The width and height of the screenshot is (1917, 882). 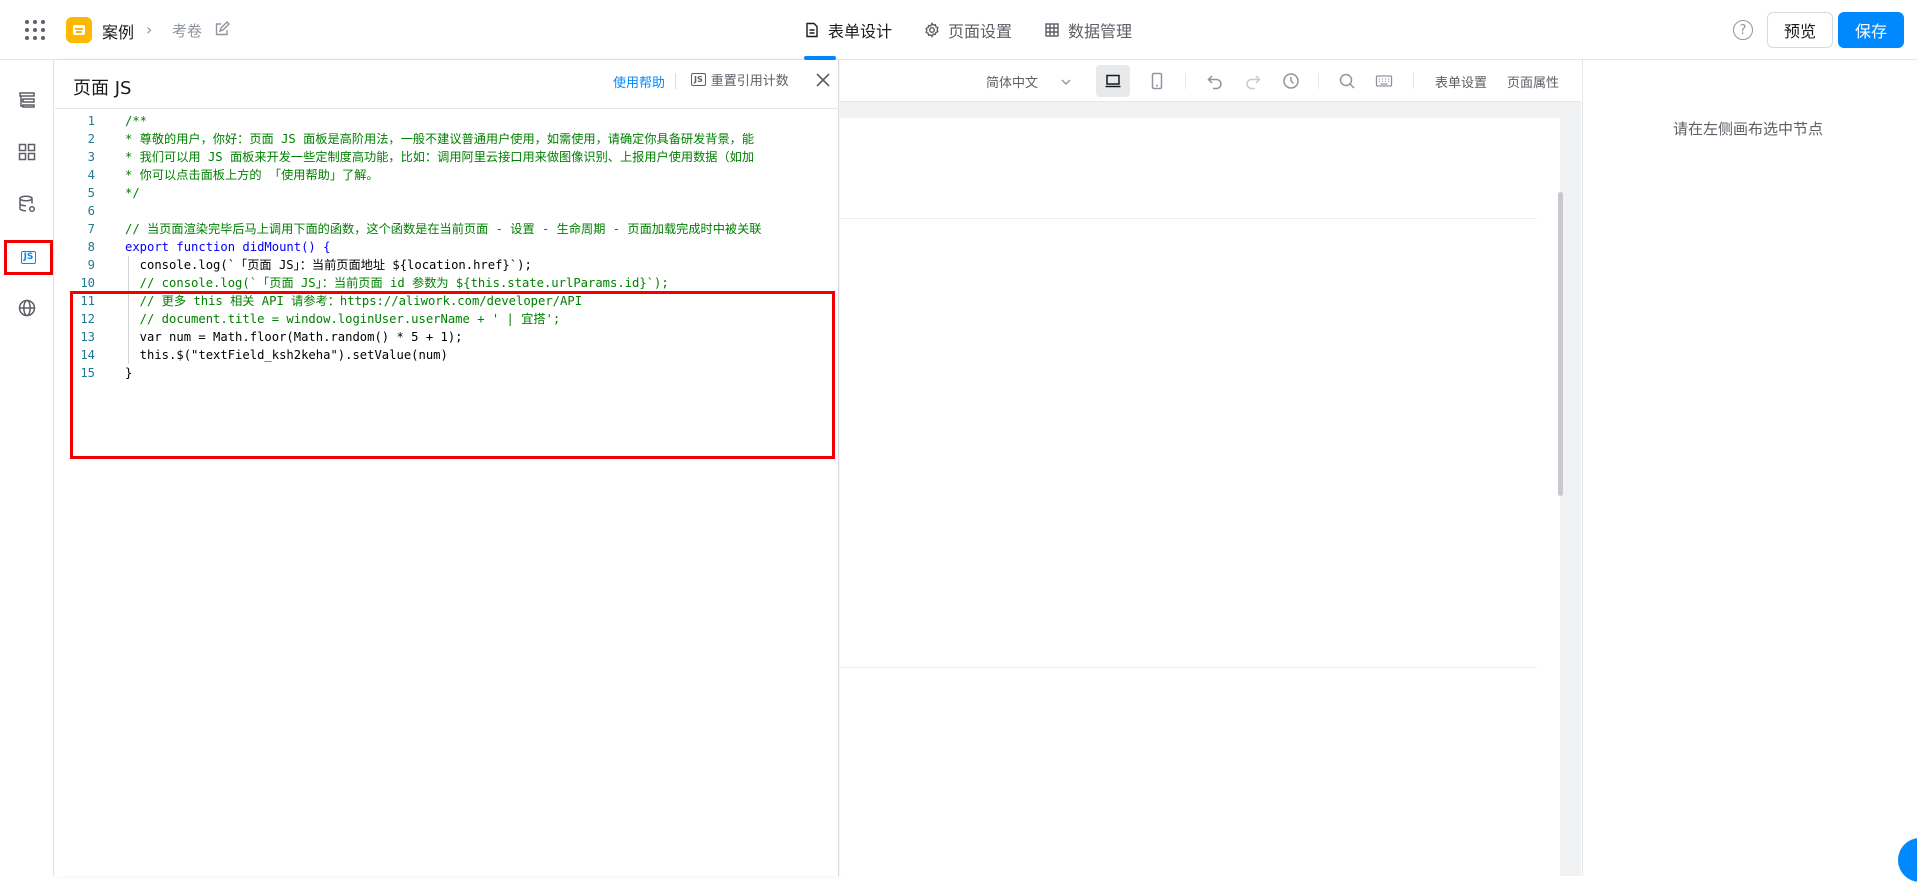 What do you see at coordinates (222, 29) in the screenshot?
I see `edit-icon` at bounding box center [222, 29].